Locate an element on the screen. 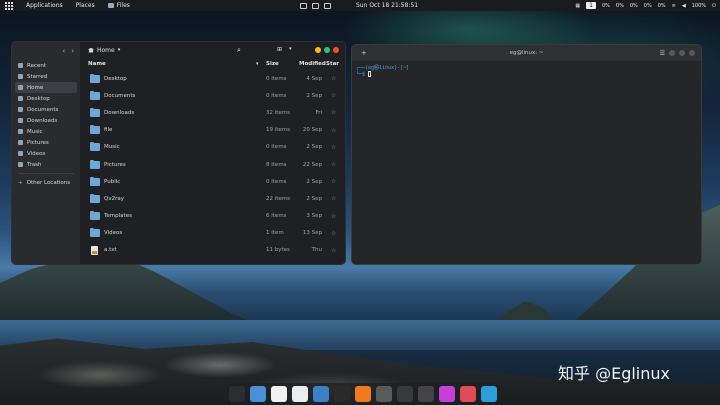  paint-icon is located at coordinates (446, 394).